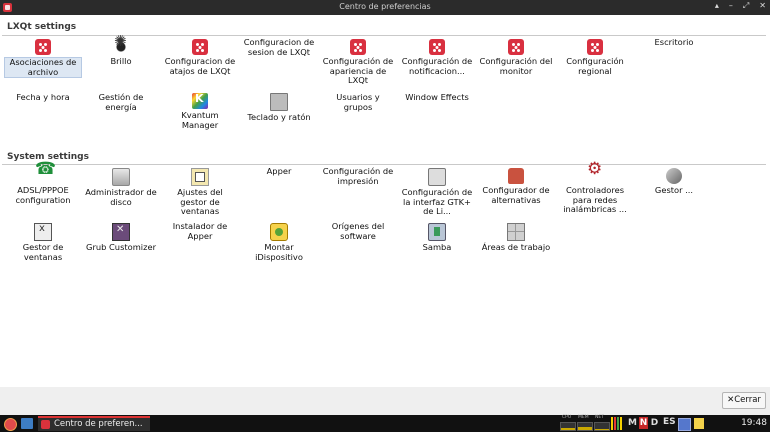 This screenshot has width=770, height=432. I want to click on system-item-apper: Apper, so click(279, 171).